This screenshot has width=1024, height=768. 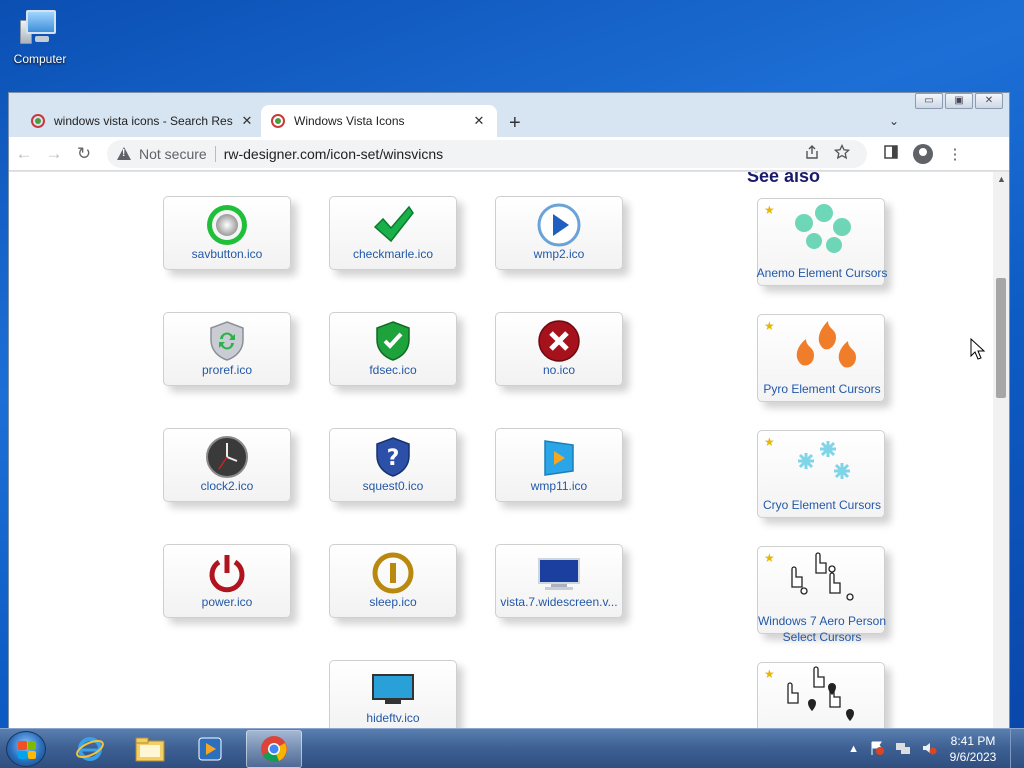 What do you see at coordinates (821, 463) in the screenshot?
I see `cryo-cursors-thumbnail` at bounding box center [821, 463].